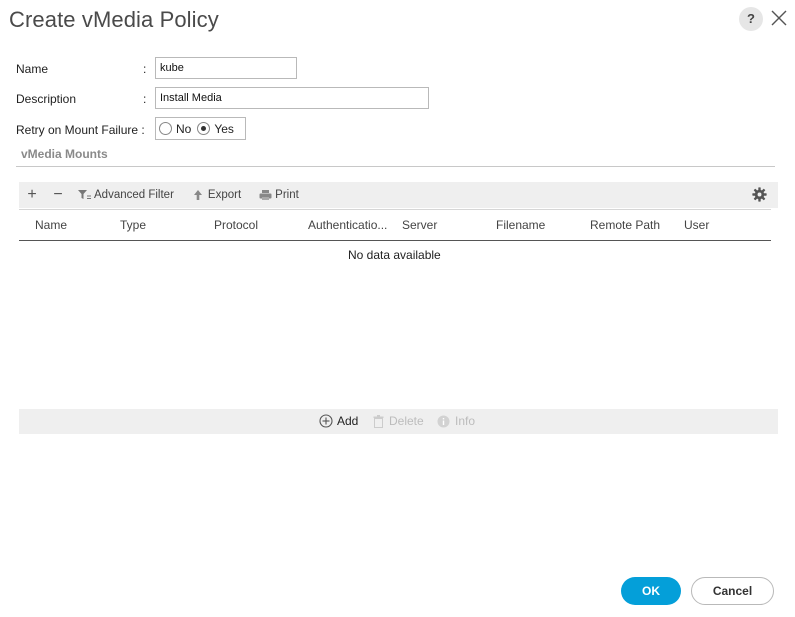 This screenshot has height=617, width=795. I want to click on add-circle-icon, so click(326, 421).